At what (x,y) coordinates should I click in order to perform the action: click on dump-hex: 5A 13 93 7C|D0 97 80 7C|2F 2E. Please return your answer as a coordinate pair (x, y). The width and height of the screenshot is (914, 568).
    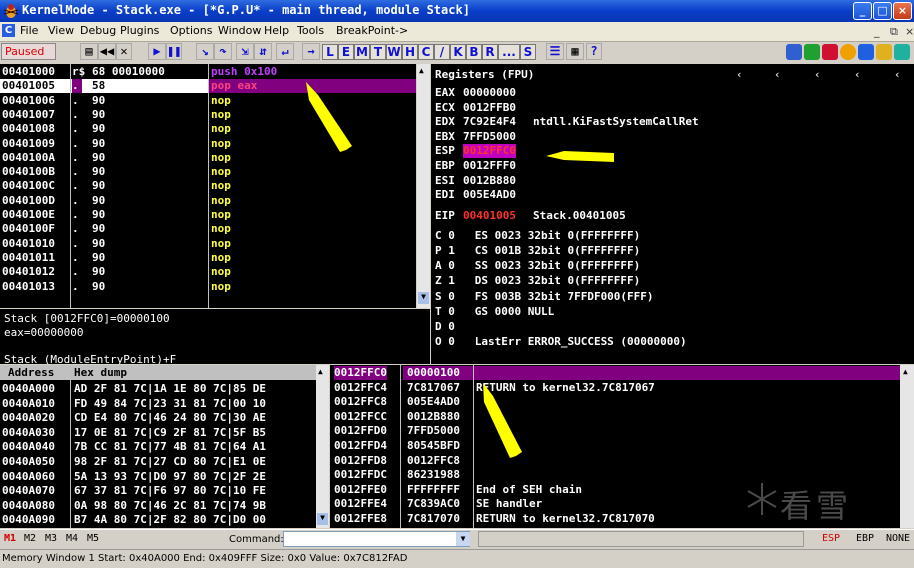
    Looking at the image, I should click on (170, 477).